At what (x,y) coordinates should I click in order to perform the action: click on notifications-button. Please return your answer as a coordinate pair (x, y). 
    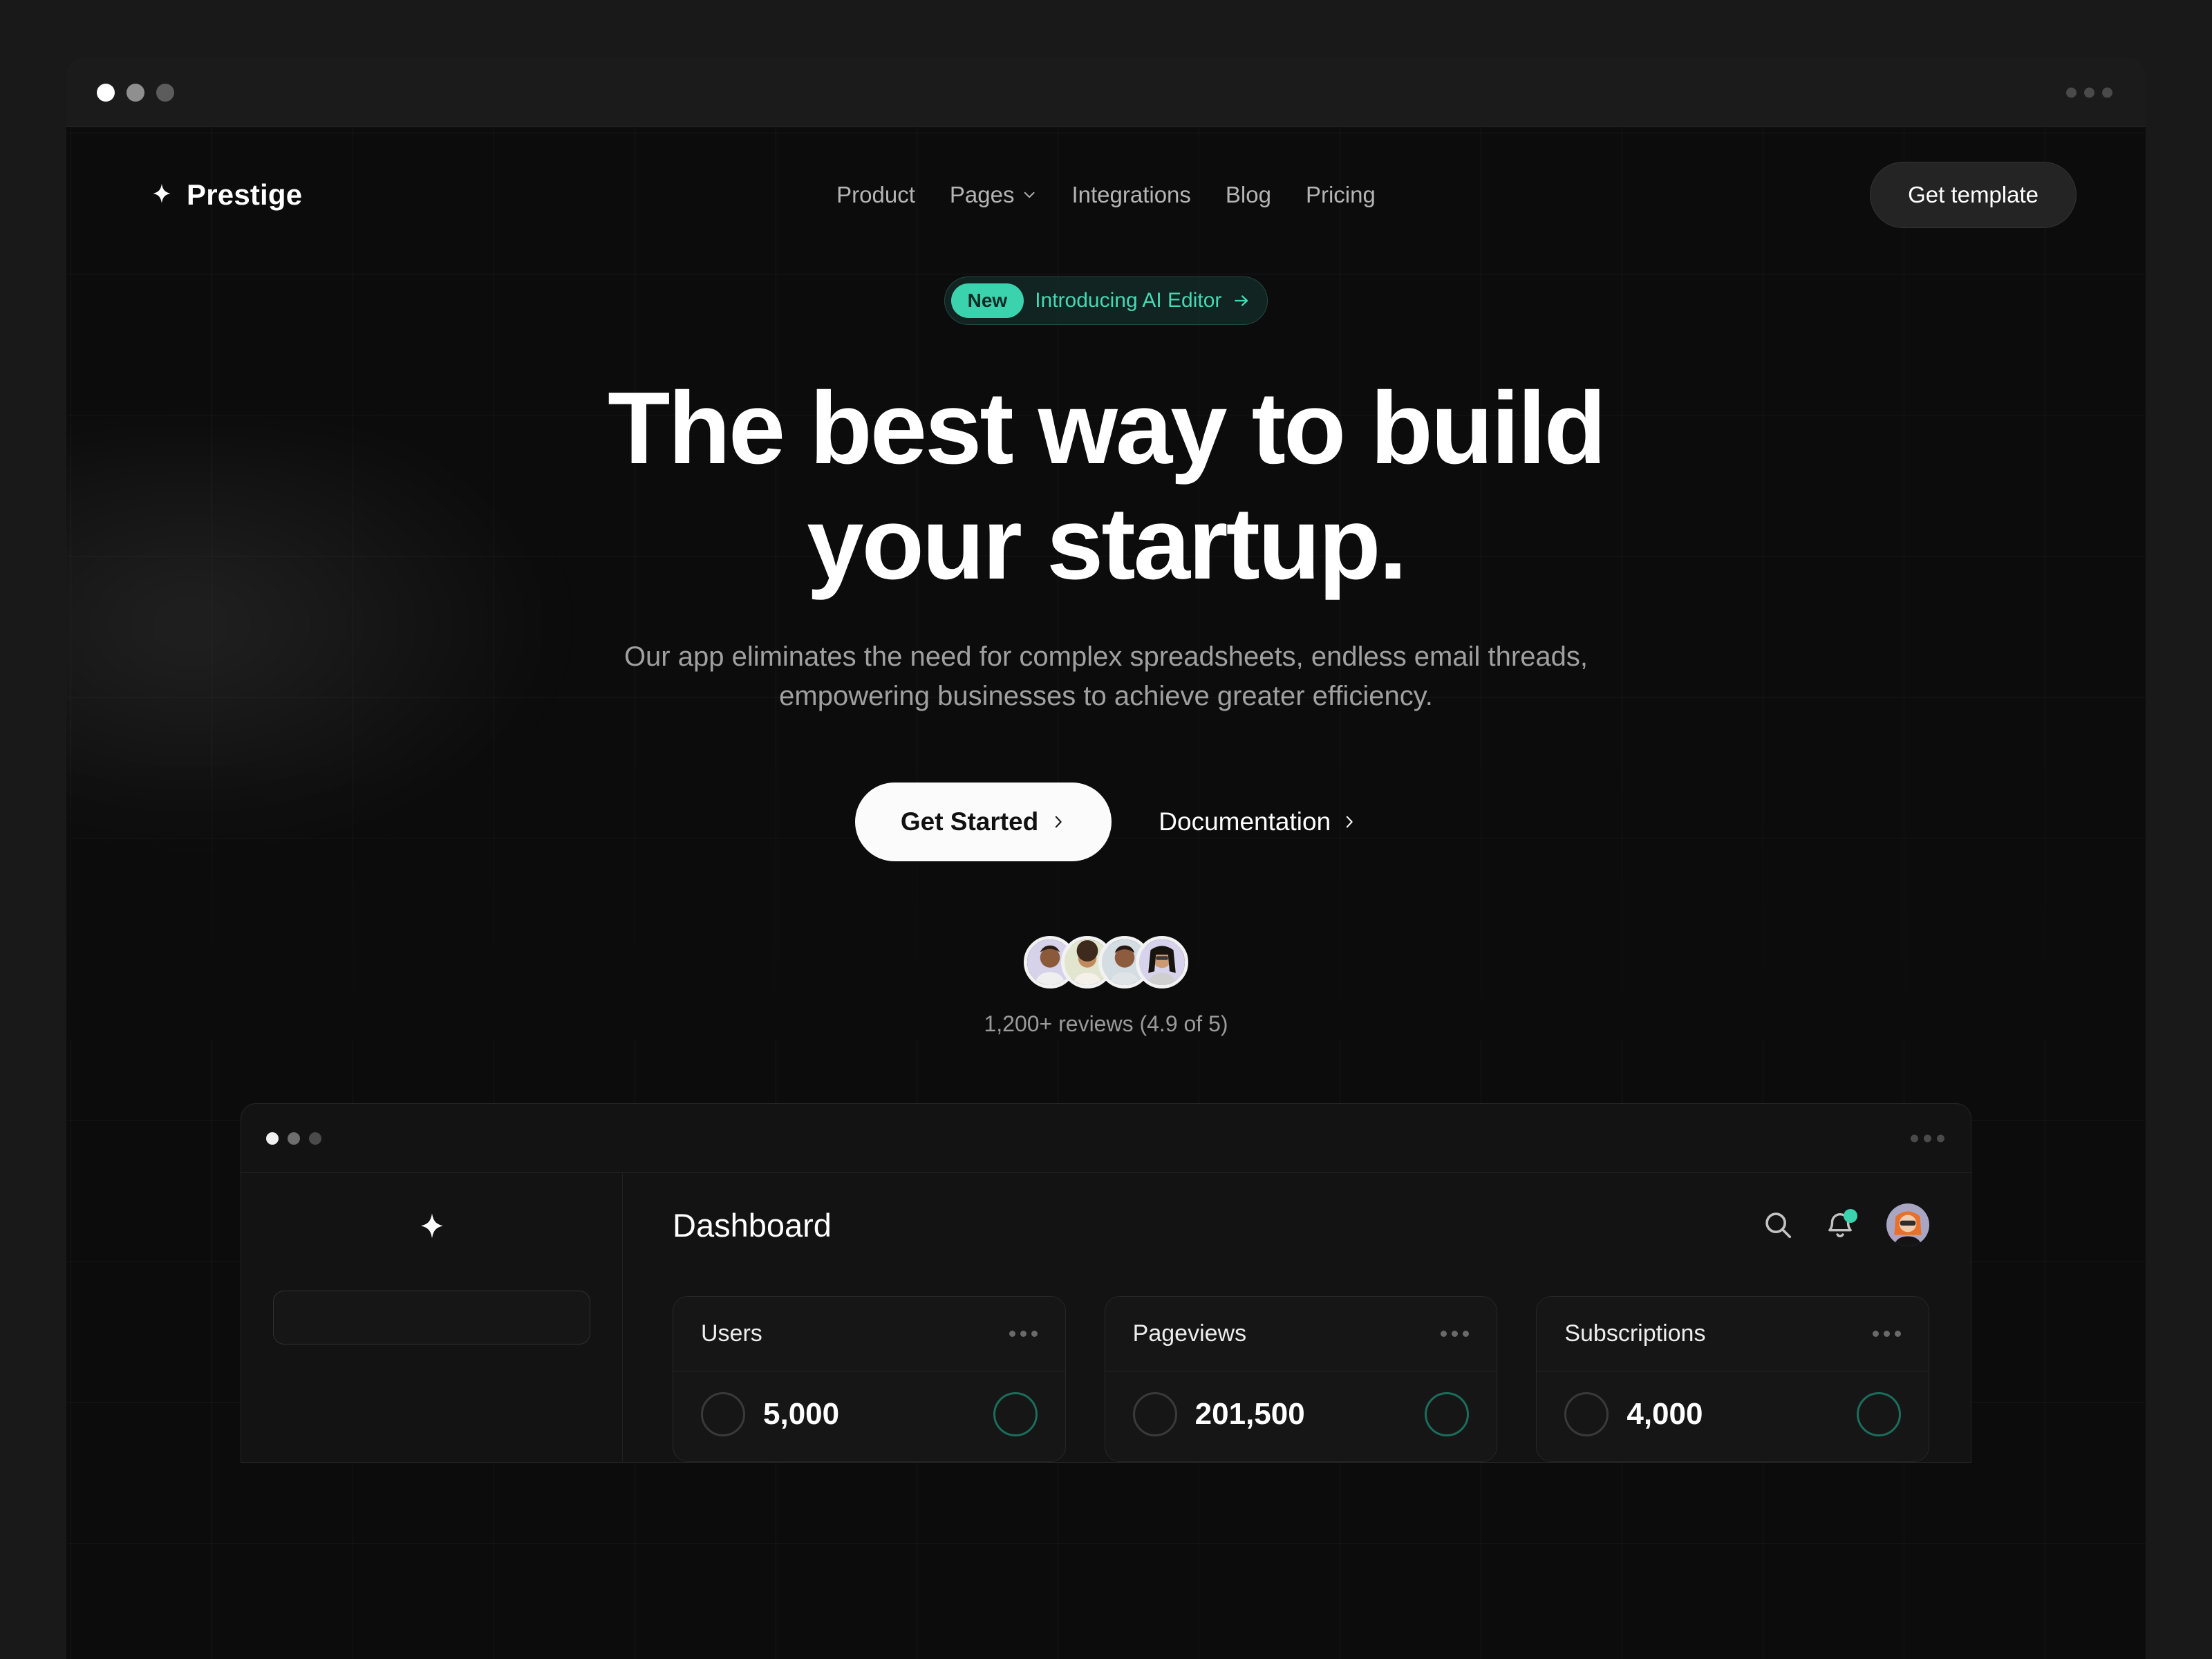
    Looking at the image, I should click on (1840, 1225).